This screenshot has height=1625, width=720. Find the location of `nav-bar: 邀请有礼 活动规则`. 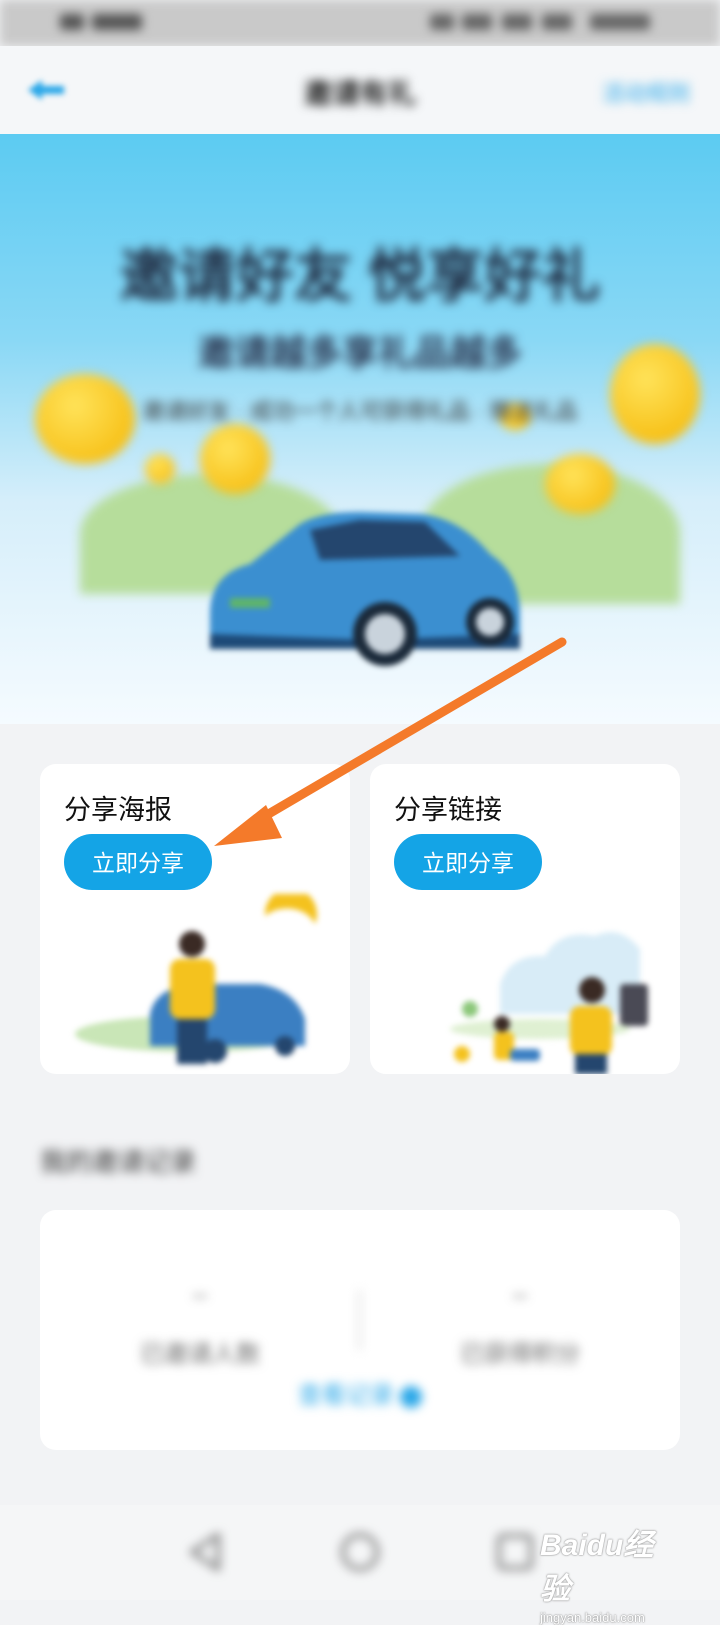

nav-bar: 邀请有礼 活动规则 is located at coordinates (360, 90).